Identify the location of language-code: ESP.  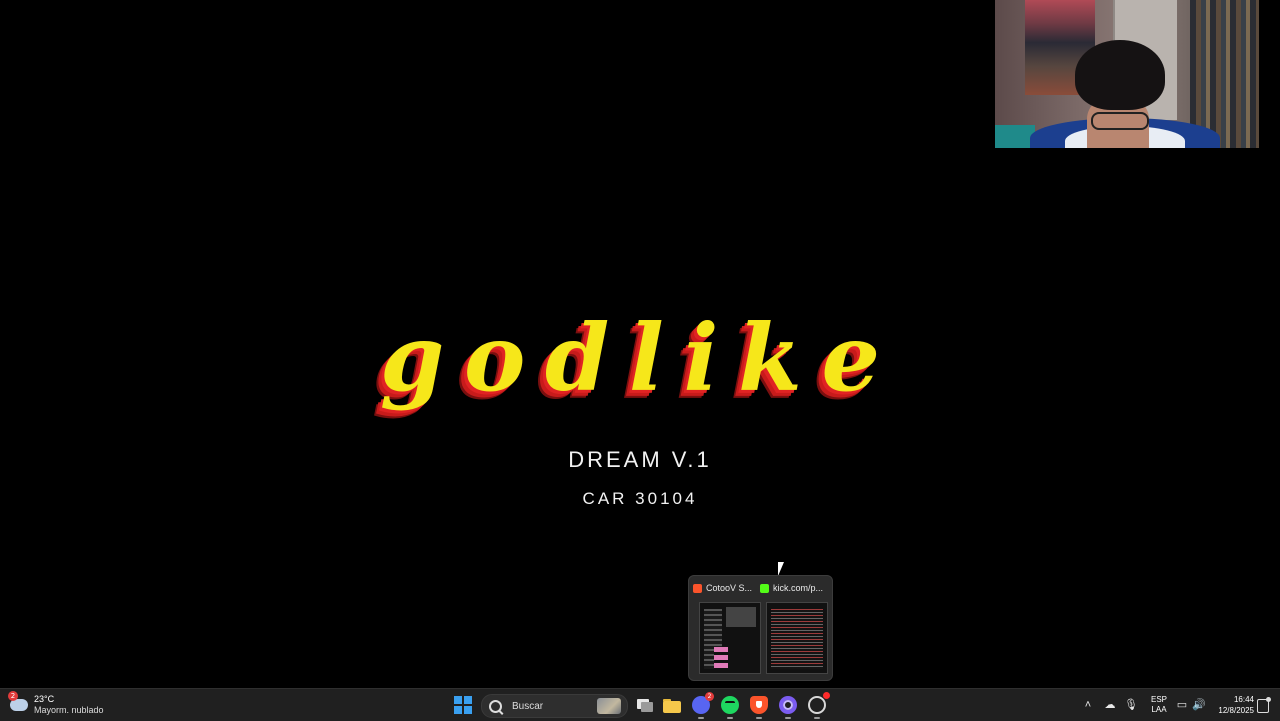
(1158, 699).